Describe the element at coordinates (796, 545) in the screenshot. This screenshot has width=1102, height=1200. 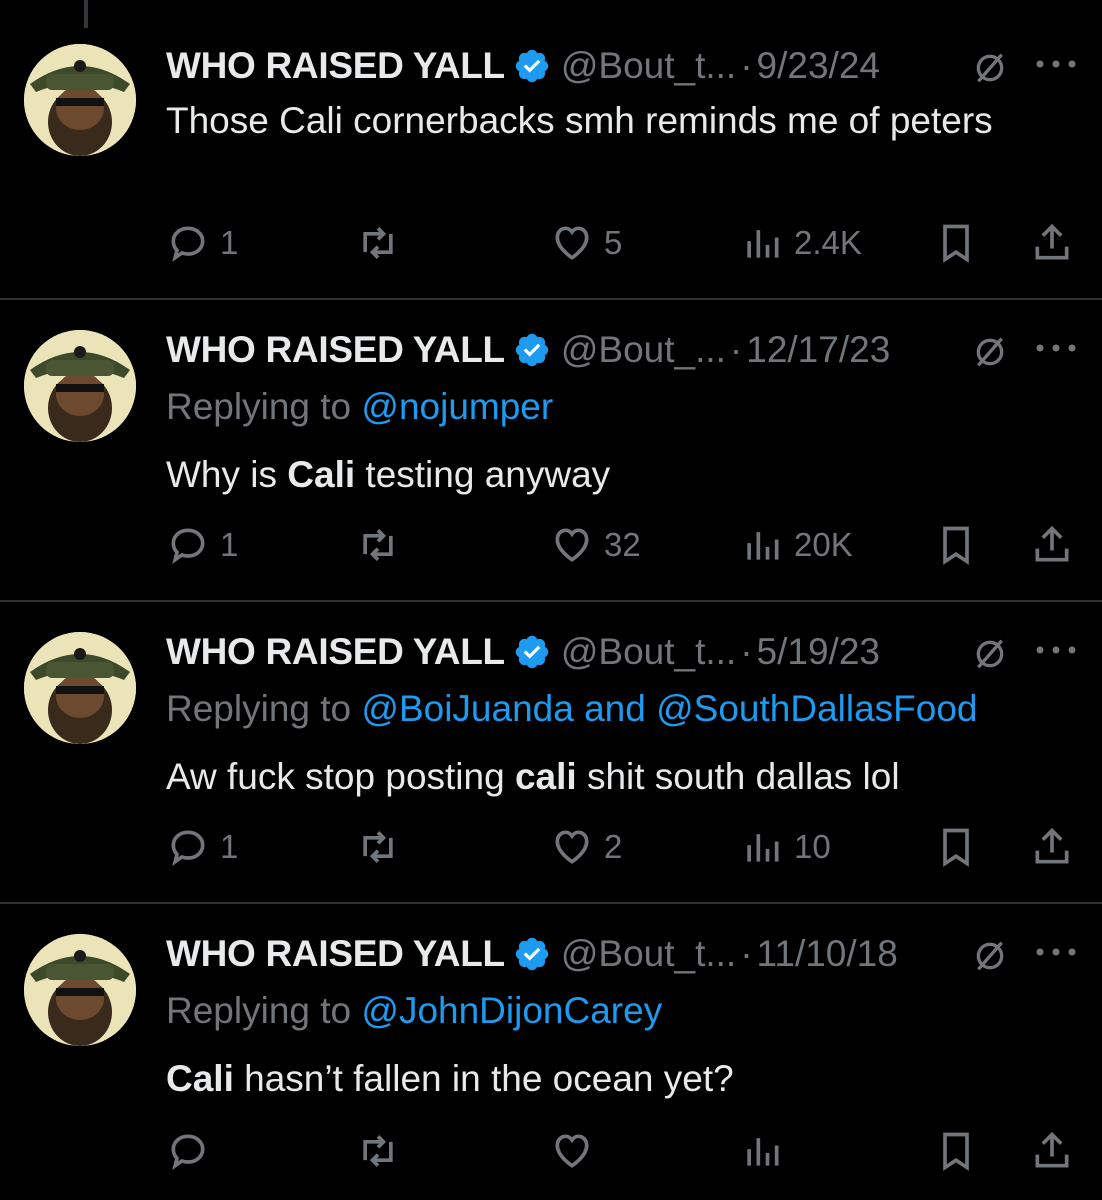
I see `views-button: 20K` at that location.